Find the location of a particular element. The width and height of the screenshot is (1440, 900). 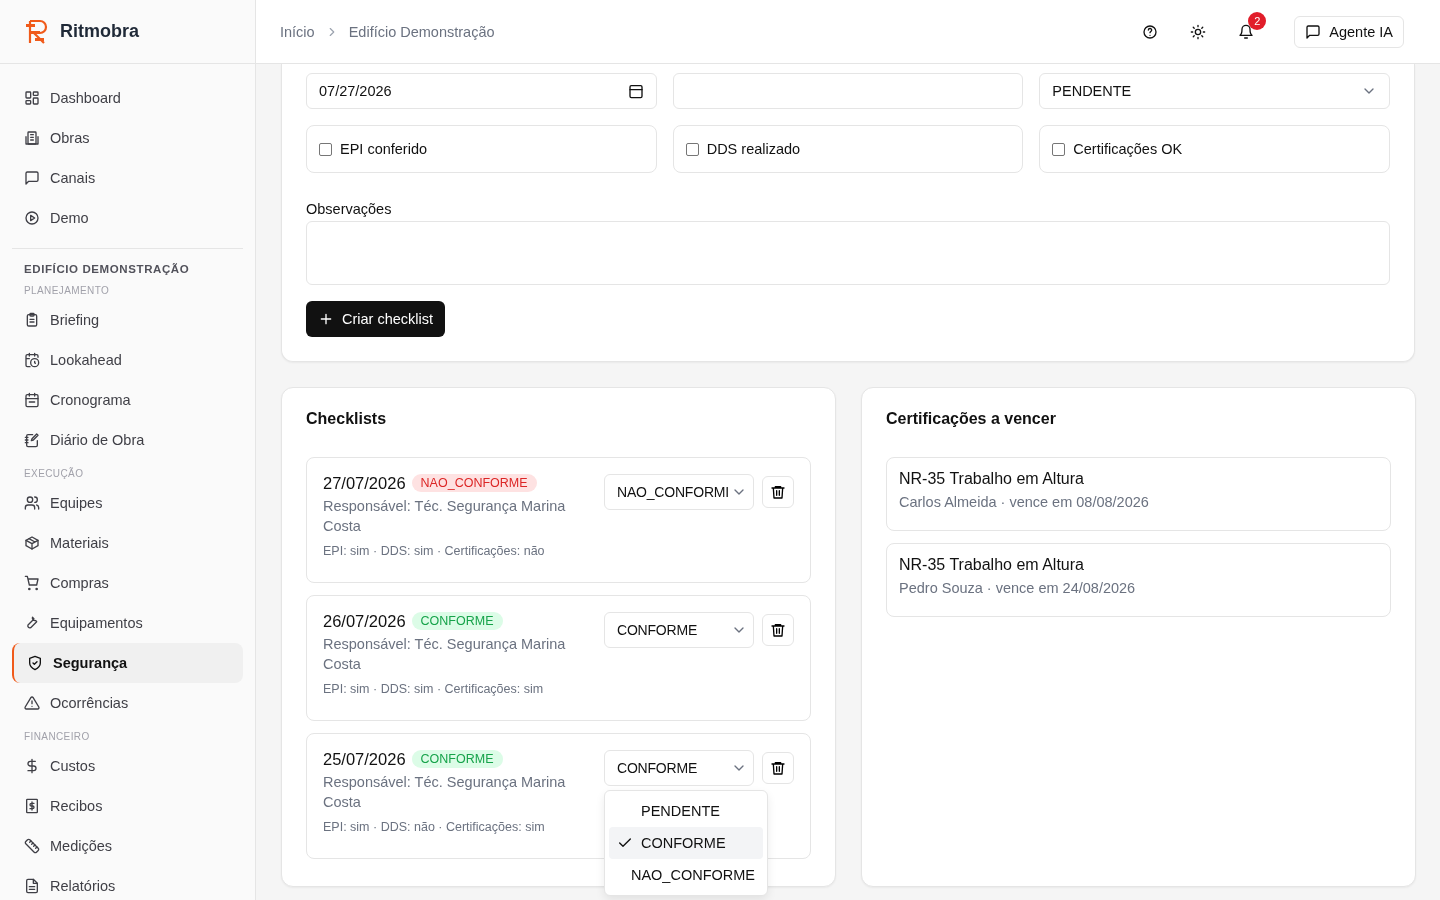

section-label: PLANEJAMENTO is located at coordinates (67, 291).